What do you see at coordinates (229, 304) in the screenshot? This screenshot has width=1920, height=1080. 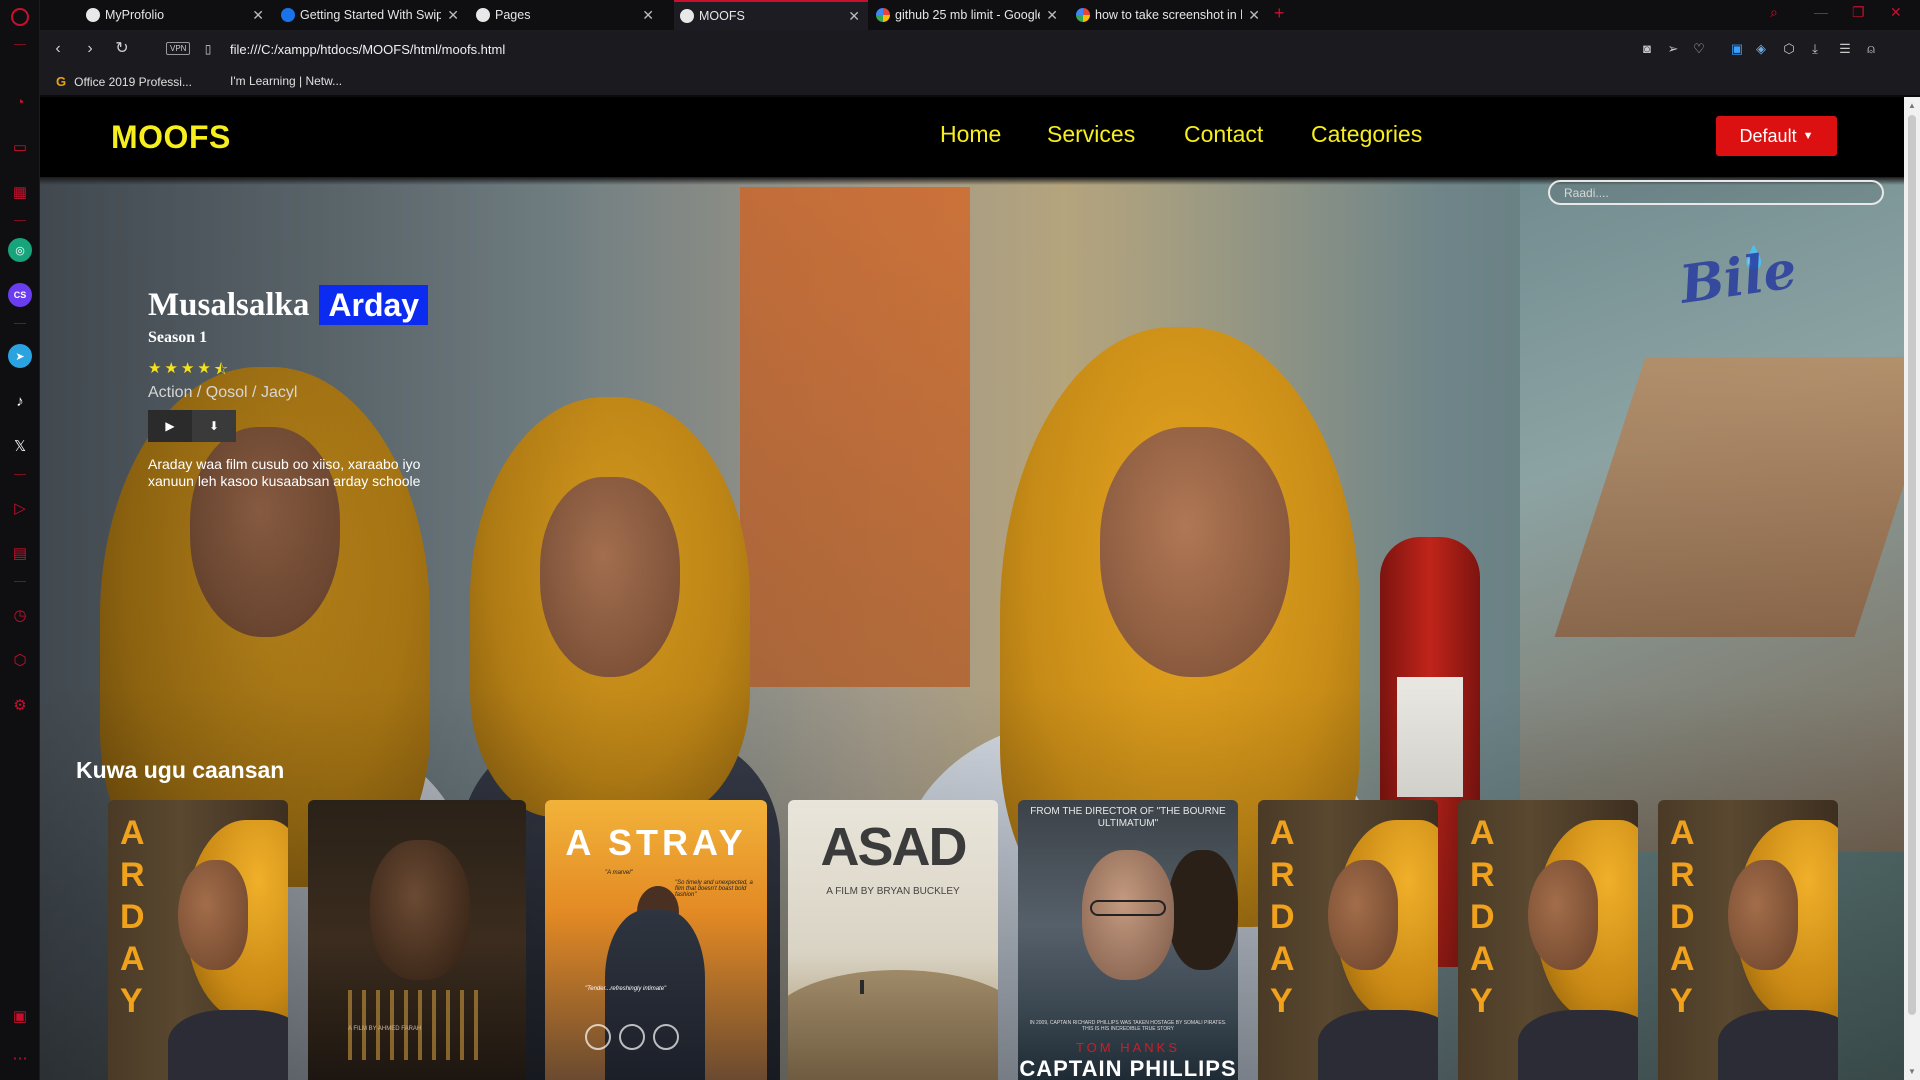 I see `hero-title-main: Musalsalka` at bounding box center [229, 304].